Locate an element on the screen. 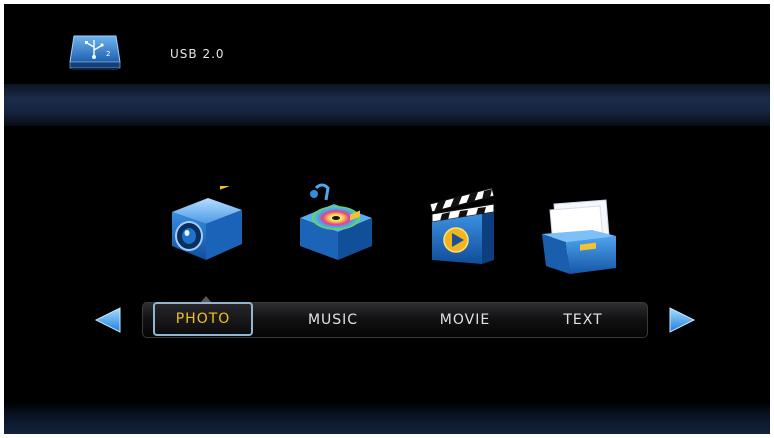 The image size is (774, 438). tab-photo: PHOTO is located at coordinates (203, 319).